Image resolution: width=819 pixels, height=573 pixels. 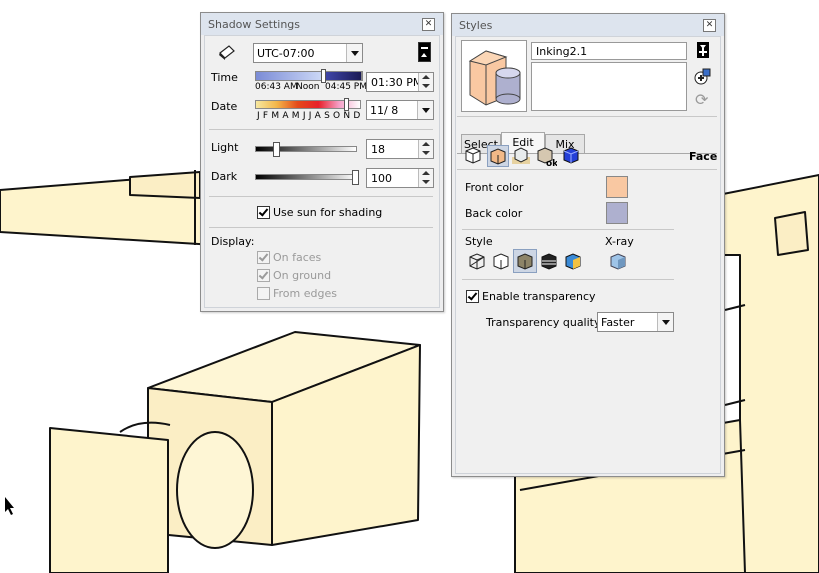 What do you see at coordinates (494, 213) in the screenshot?
I see `back-color-label: Back color` at bounding box center [494, 213].